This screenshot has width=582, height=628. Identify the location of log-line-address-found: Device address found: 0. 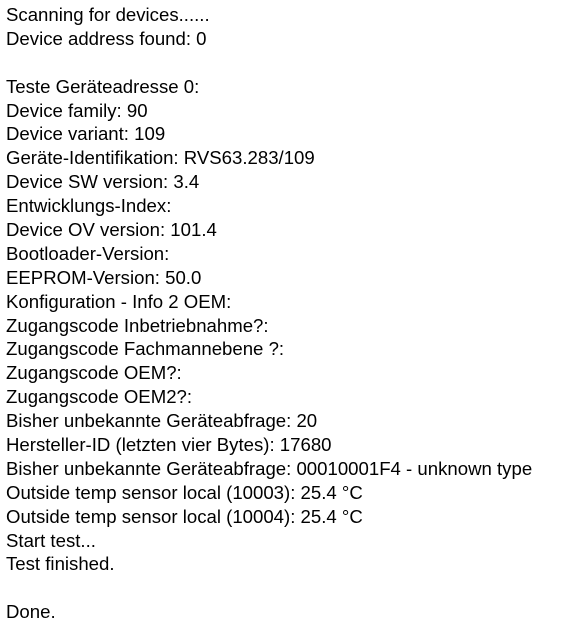
(106, 38).